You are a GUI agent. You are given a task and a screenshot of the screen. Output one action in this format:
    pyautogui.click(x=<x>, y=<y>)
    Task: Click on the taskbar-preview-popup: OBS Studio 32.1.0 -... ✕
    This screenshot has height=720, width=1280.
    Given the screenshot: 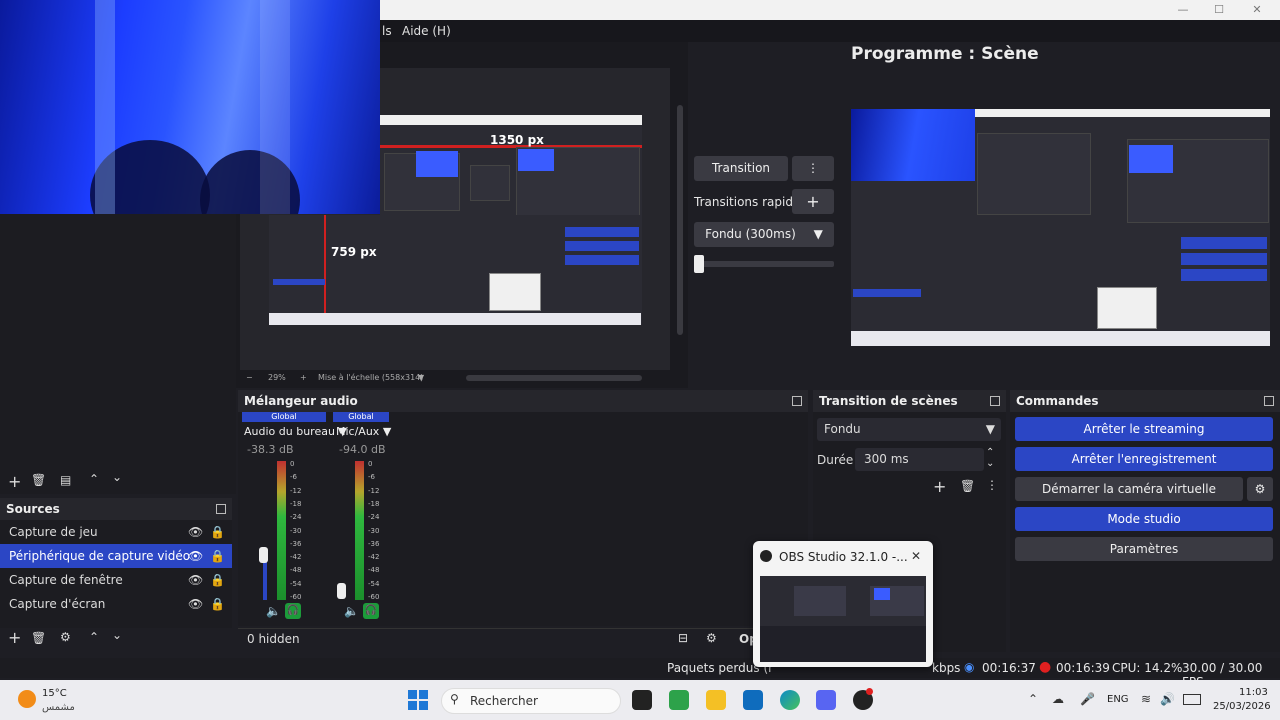 What is the action you would take?
    pyautogui.click(x=843, y=604)
    